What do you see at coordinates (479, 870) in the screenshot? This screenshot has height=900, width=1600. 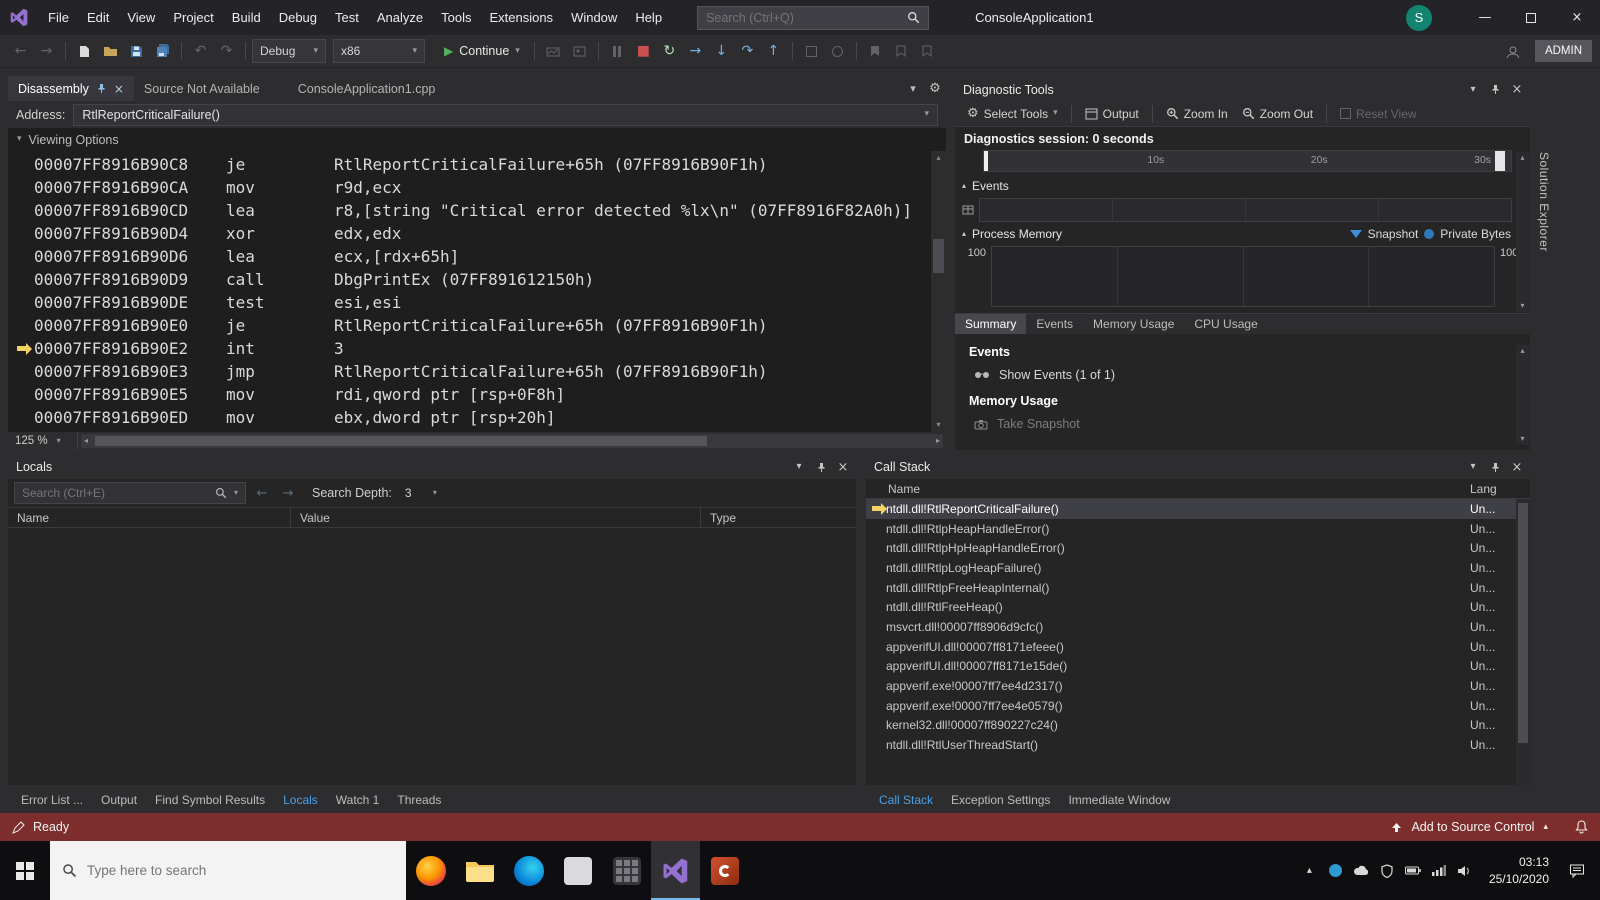 I see `taskbar-file-explorer-icon` at bounding box center [479, 870].